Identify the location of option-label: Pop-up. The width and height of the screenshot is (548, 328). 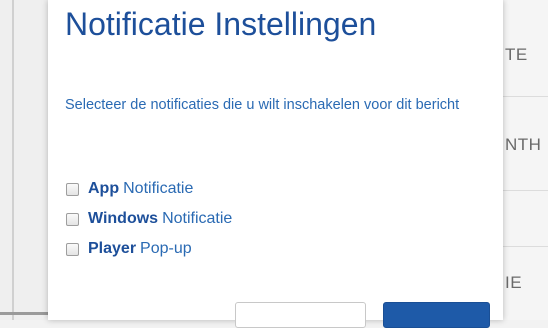
(166, 248).